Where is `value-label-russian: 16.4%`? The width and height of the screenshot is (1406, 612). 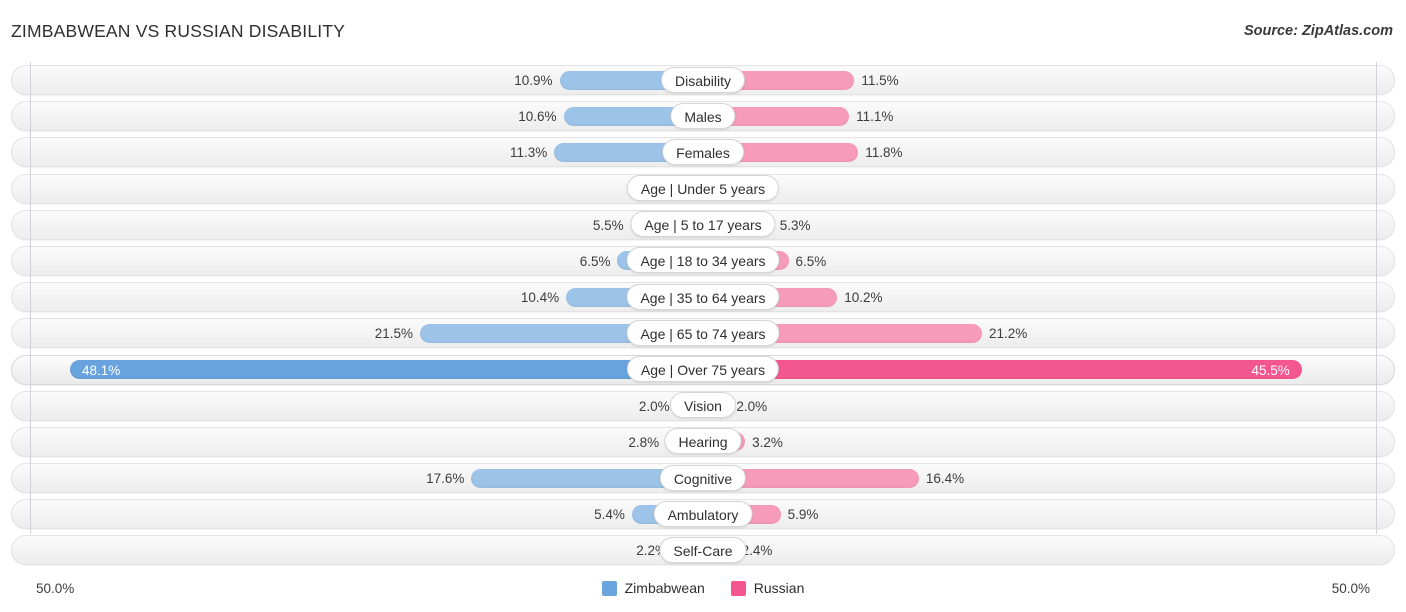 value-label-russian: 16.4% is located at coordinates (945, 479).